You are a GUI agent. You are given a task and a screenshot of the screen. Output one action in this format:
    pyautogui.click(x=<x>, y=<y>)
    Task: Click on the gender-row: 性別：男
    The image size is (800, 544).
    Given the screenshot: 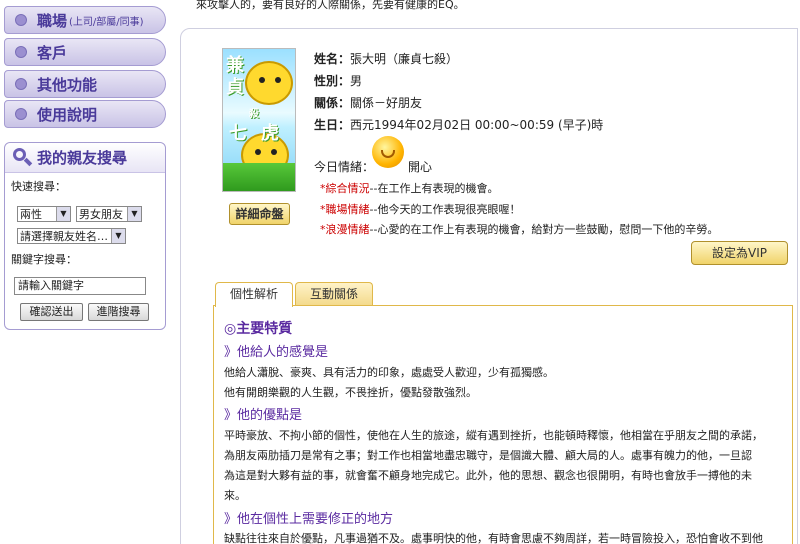 What is the action you would take?
    pyautogui.click(x=338, y=80)
    